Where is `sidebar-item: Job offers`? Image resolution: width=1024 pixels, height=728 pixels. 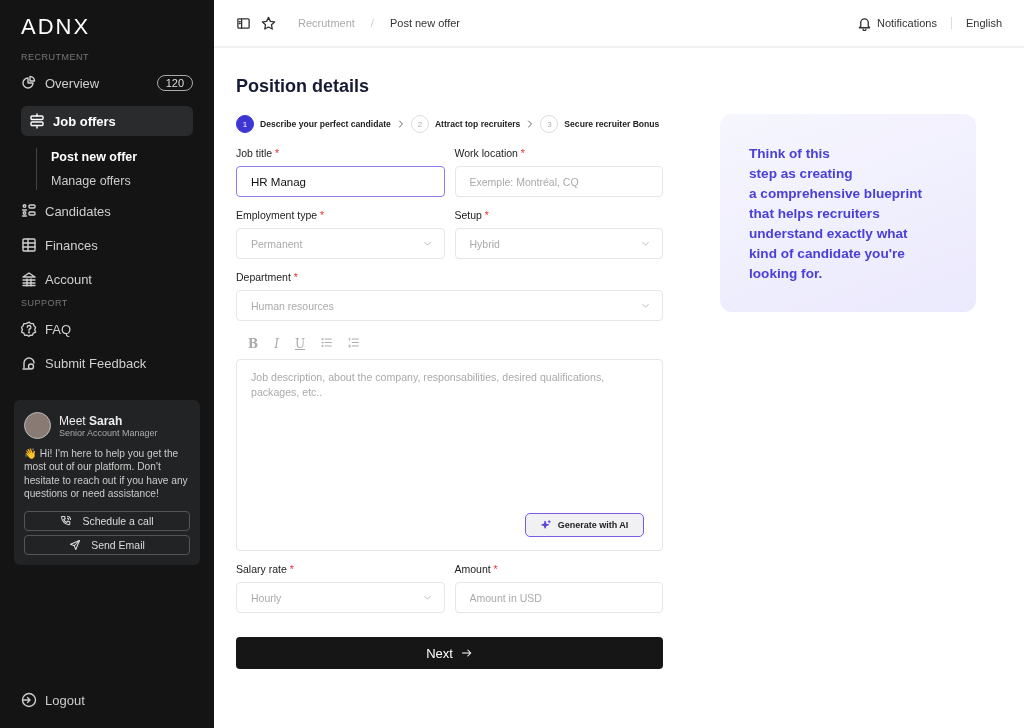
sidebar-item: Job offers is located at coordinates (107, 121).